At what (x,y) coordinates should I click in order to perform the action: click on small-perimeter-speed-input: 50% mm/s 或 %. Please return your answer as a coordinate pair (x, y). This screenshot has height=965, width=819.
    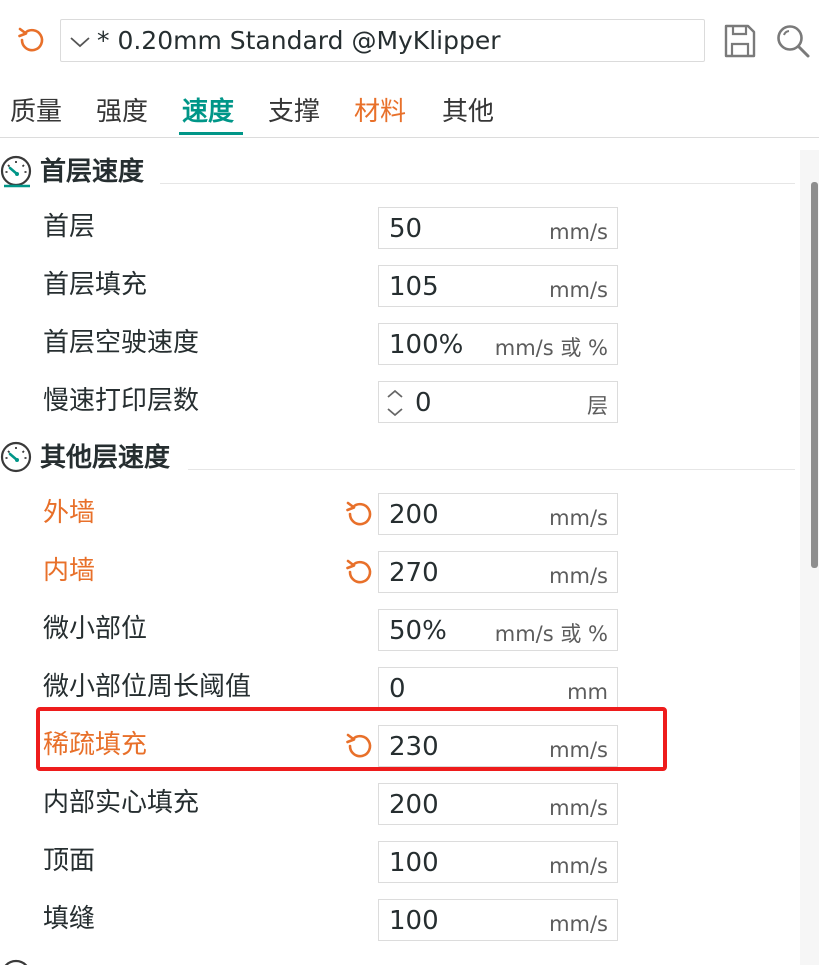
    Looking at the image, I should click on (498, 630).